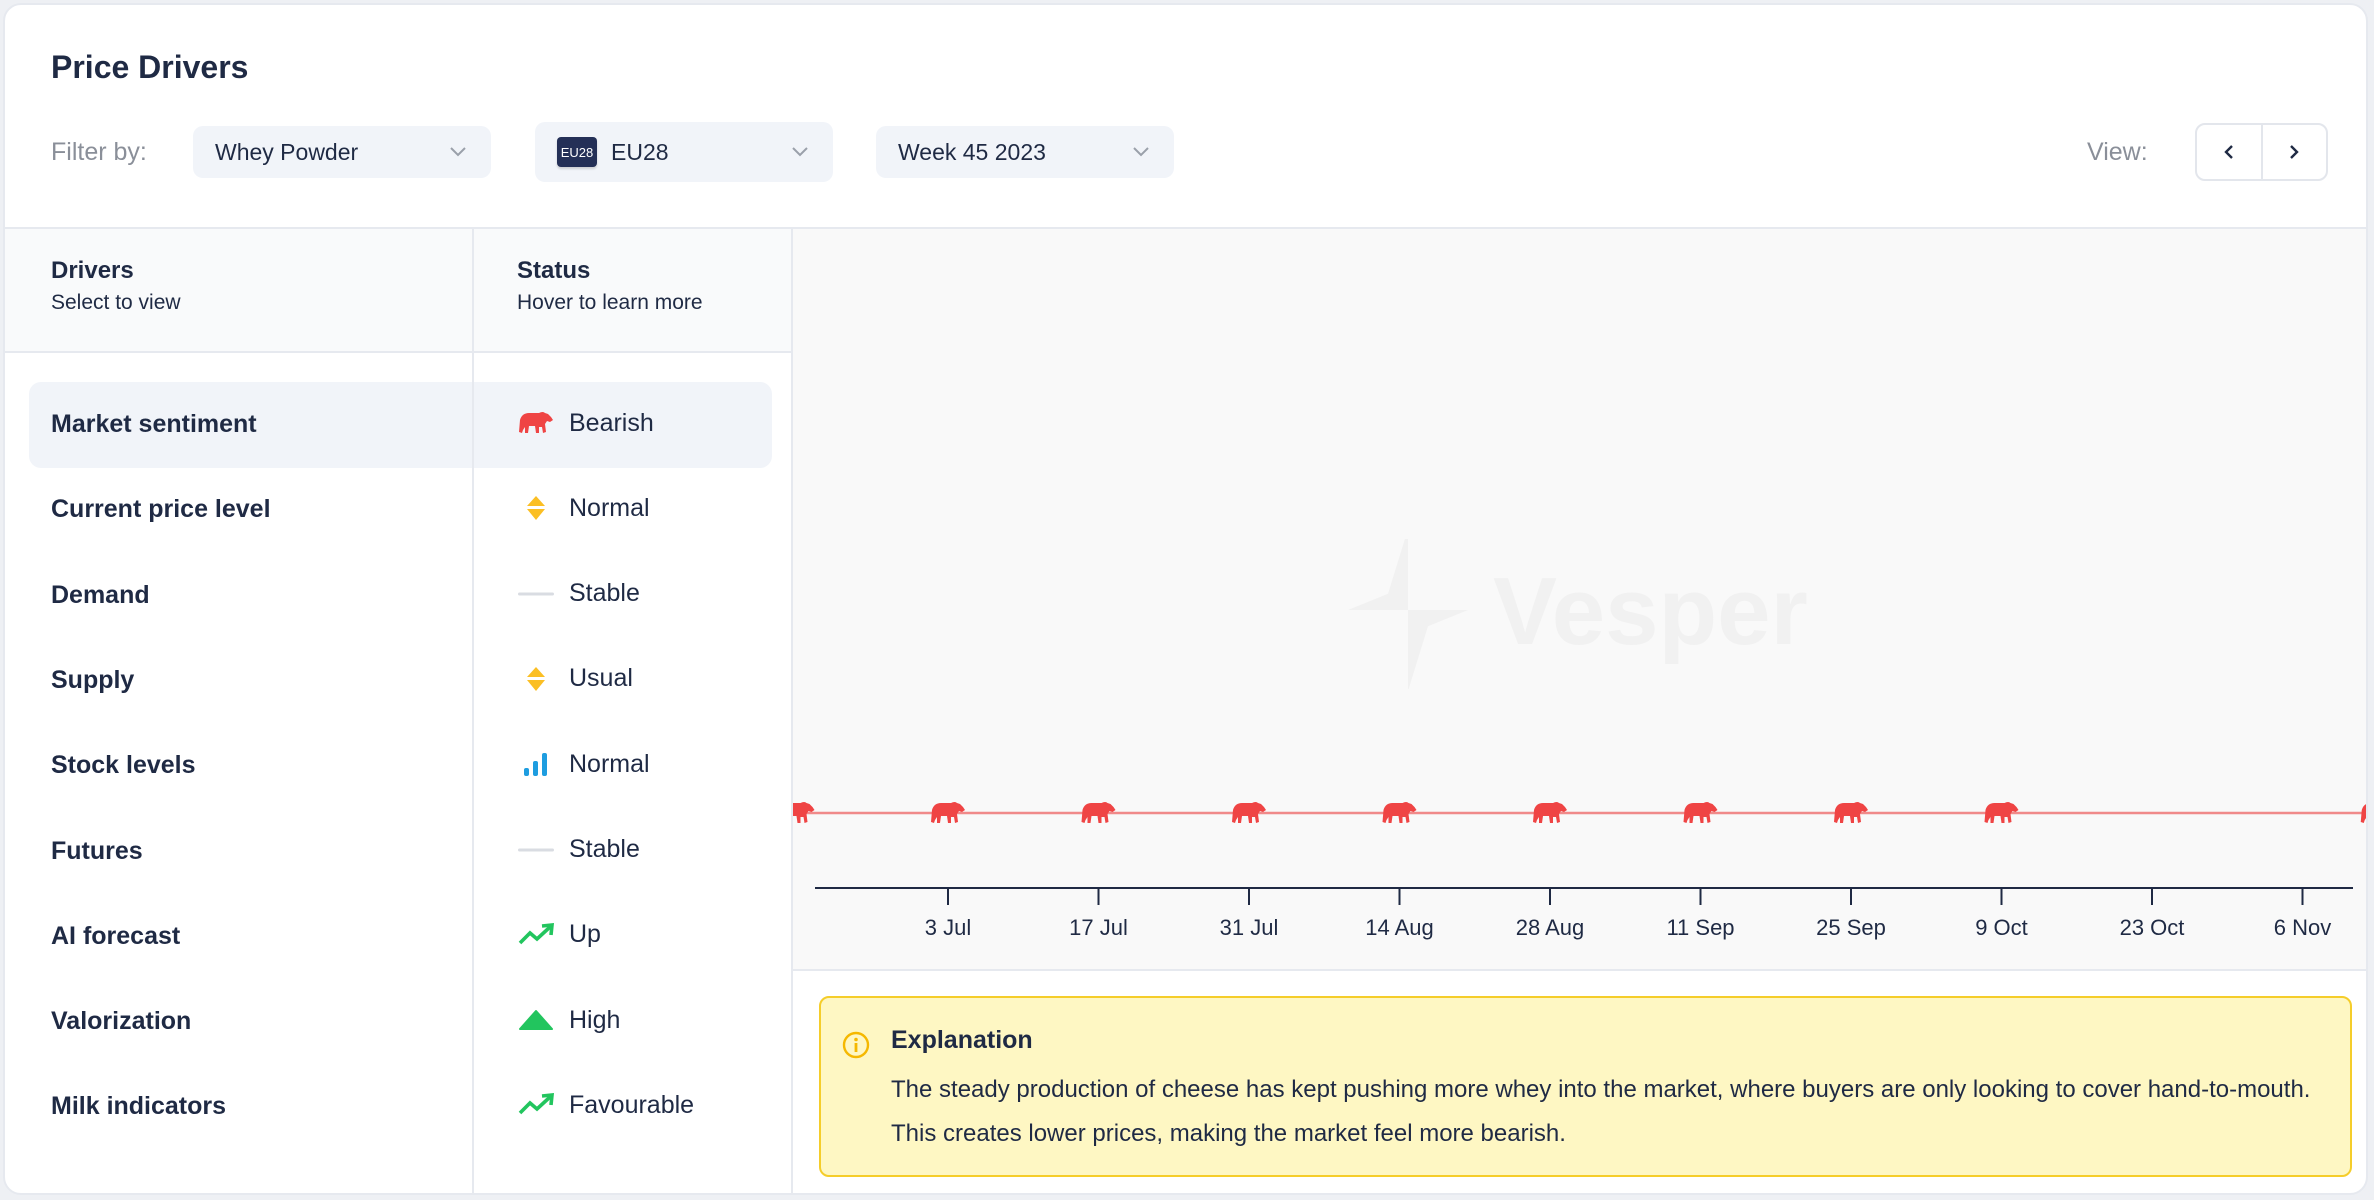  What do you see at coordinates (536, 423) in the screenshot?
I see `bear-icon` at bounding box center [536, 423].